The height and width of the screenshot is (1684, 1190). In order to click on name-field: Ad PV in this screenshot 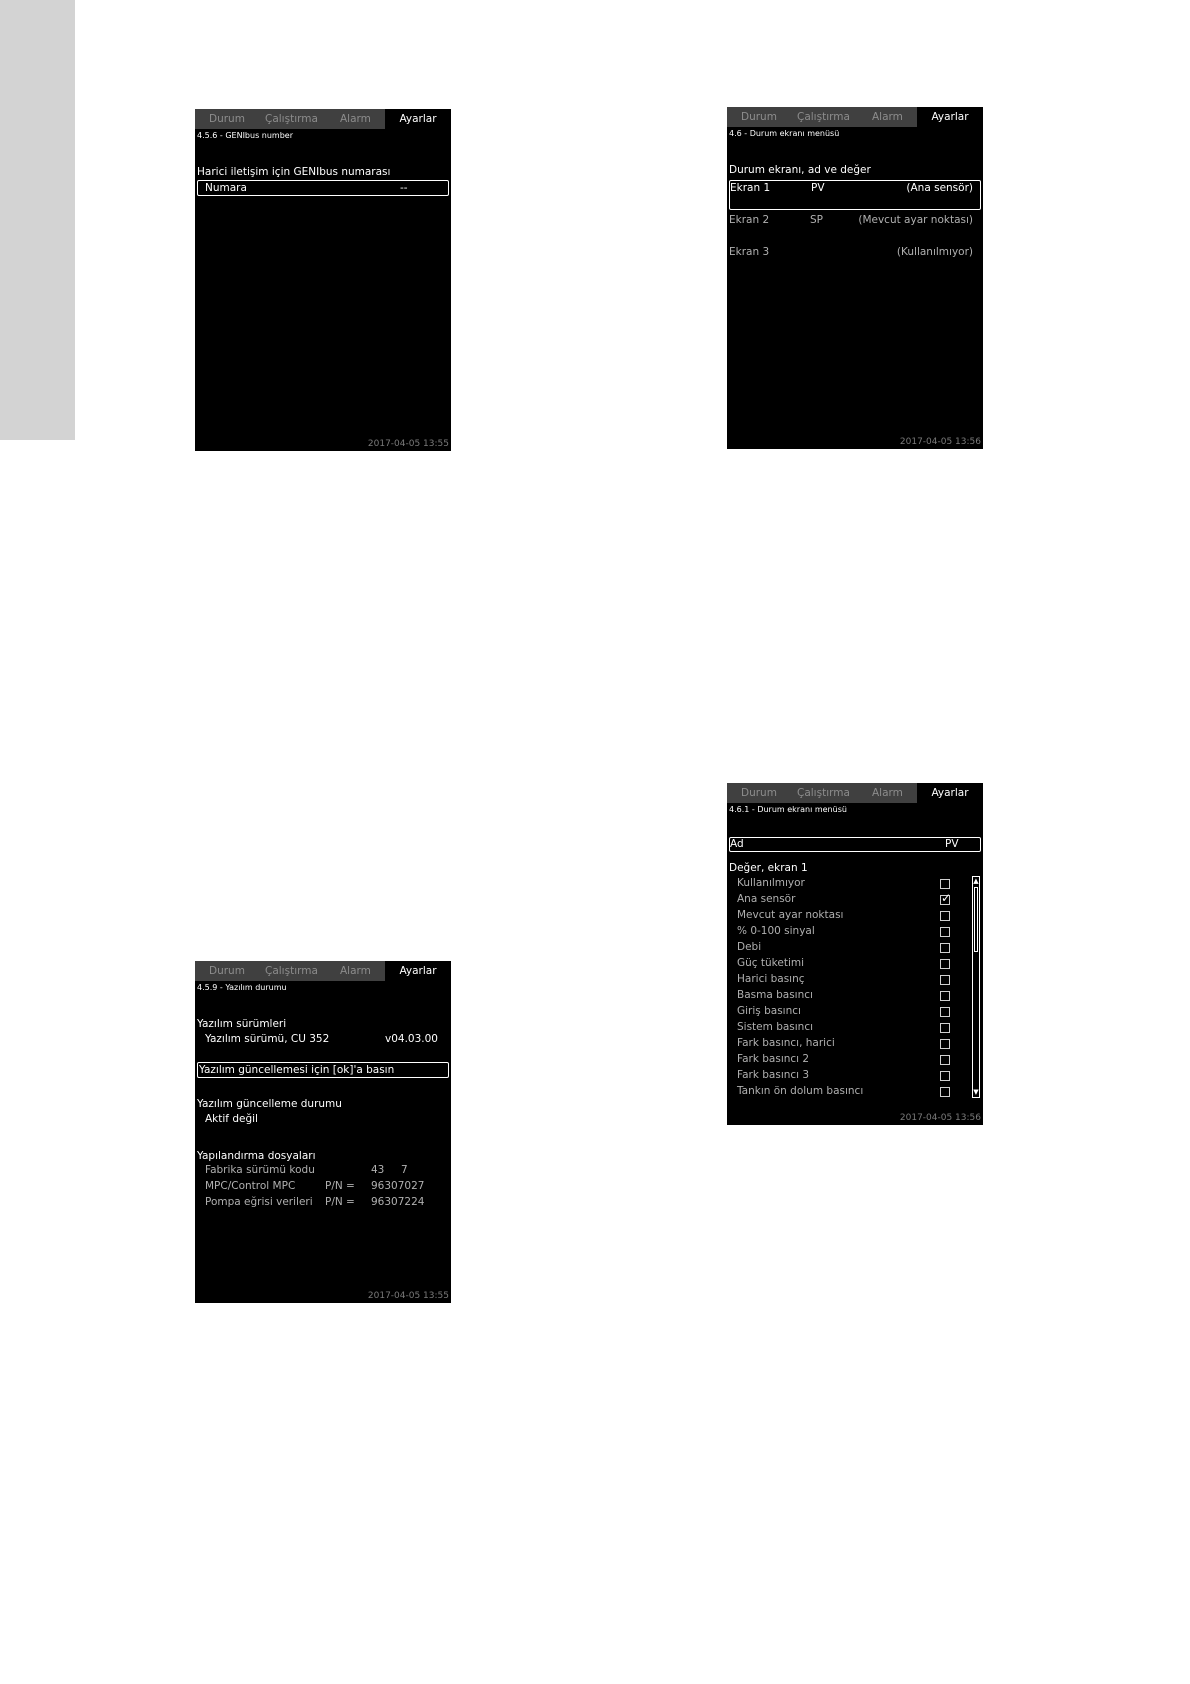, I will do `click(855, 844)`.